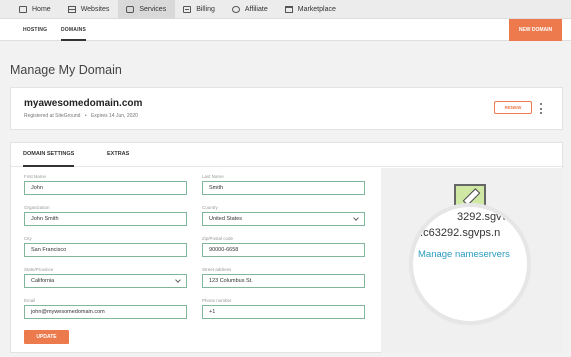  What do you see at coordinates (23, 9) in the screenshot?
I see `home-icon` at bounding box center [23, 9].